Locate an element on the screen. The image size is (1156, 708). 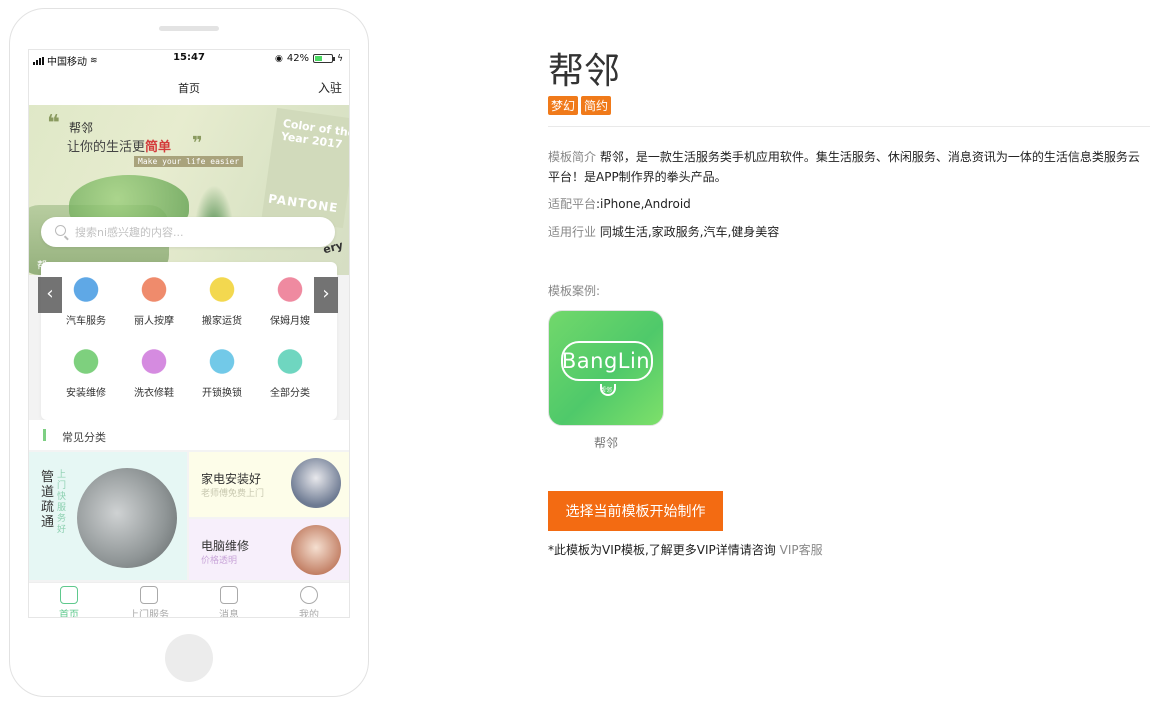
phone-home-button is located at coordinates (189, 658).